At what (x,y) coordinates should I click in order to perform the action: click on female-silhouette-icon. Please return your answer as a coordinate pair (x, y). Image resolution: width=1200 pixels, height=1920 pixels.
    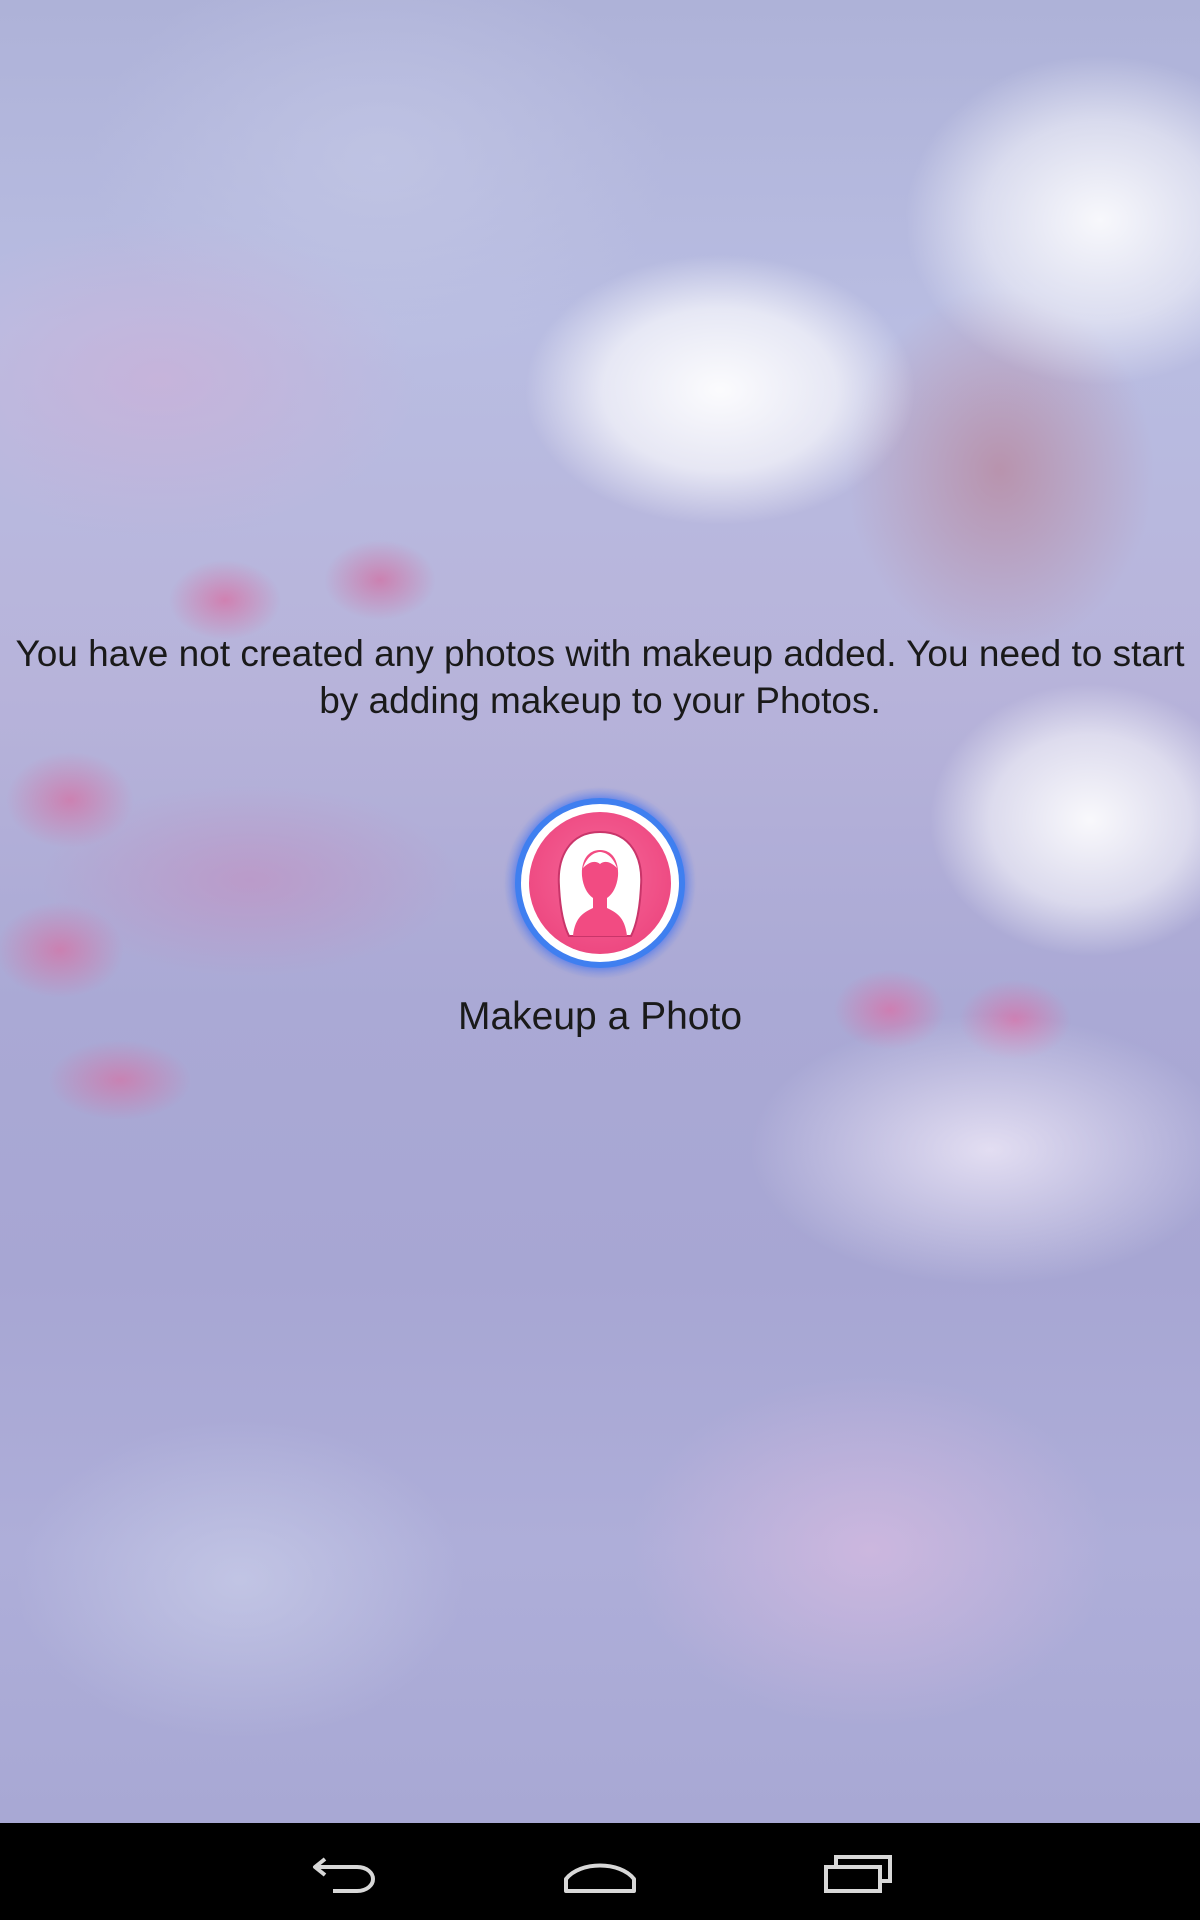
    Looking at the image, I should click on (600, 883).